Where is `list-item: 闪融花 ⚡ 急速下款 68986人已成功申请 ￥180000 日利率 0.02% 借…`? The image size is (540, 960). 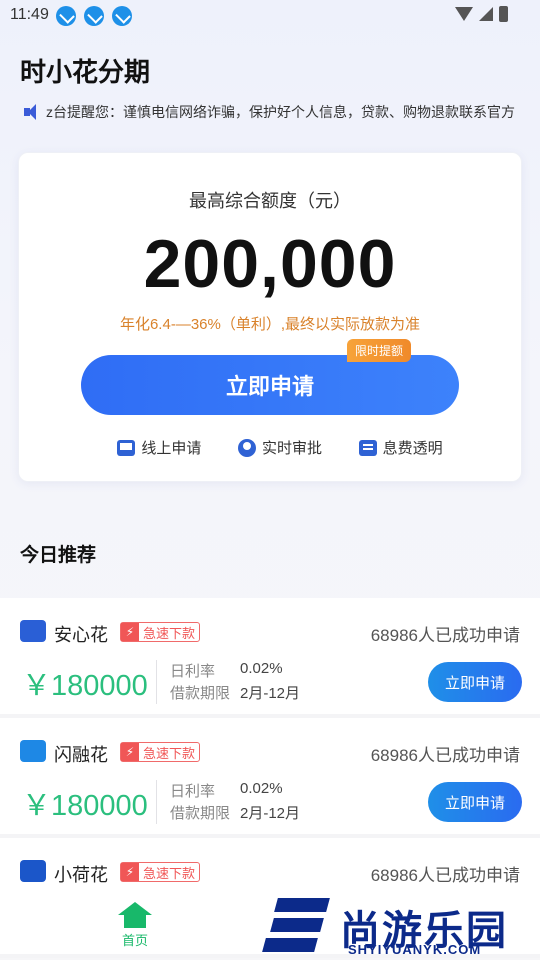 list-item: 闪融花 ⚡ 急速下款 68986人已成功申请 ￥180000 日利率 0.02% 借… is located at coordinates (270, 778).